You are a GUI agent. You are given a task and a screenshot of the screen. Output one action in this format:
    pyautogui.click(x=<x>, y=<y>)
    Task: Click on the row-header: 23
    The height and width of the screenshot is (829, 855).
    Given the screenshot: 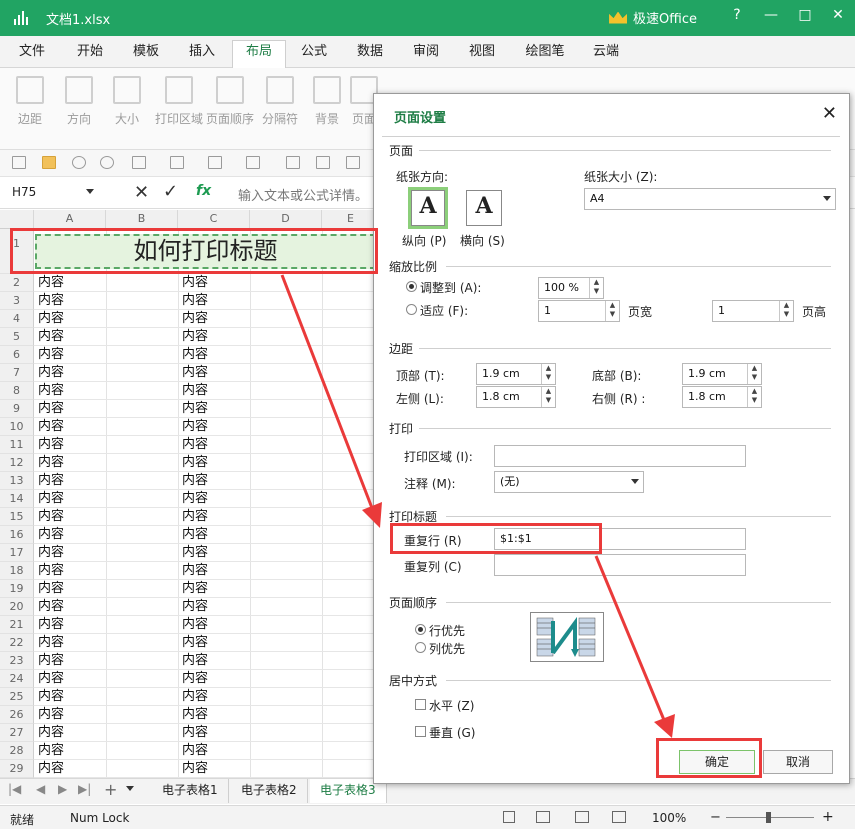 What is the action you would take?
    pyautogui.click(x=17, y=661)
    